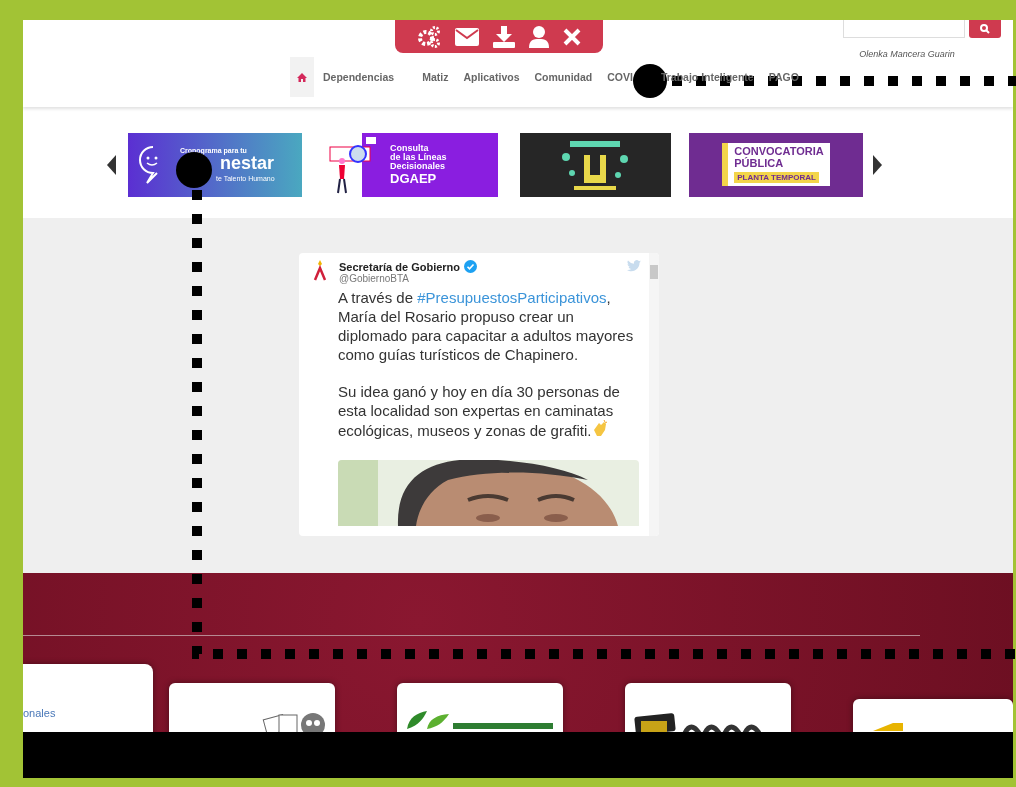 The image size is (1016, 787). Describe the element at coordinates (418, 157) in the screenshot. I see `banner-text: de las Líneas` at that location.